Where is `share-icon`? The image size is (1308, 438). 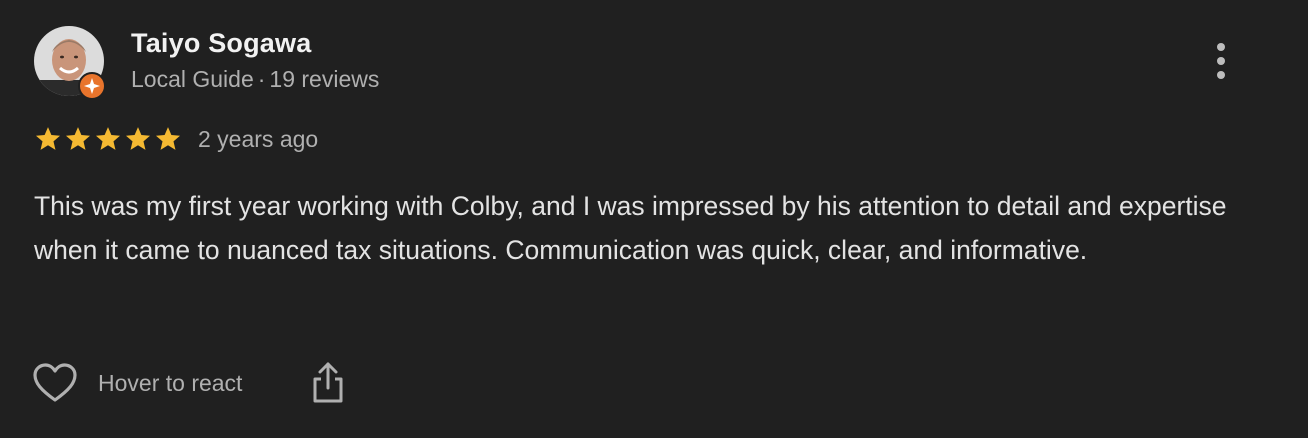
share-icon is located at coordinates (328, 382).